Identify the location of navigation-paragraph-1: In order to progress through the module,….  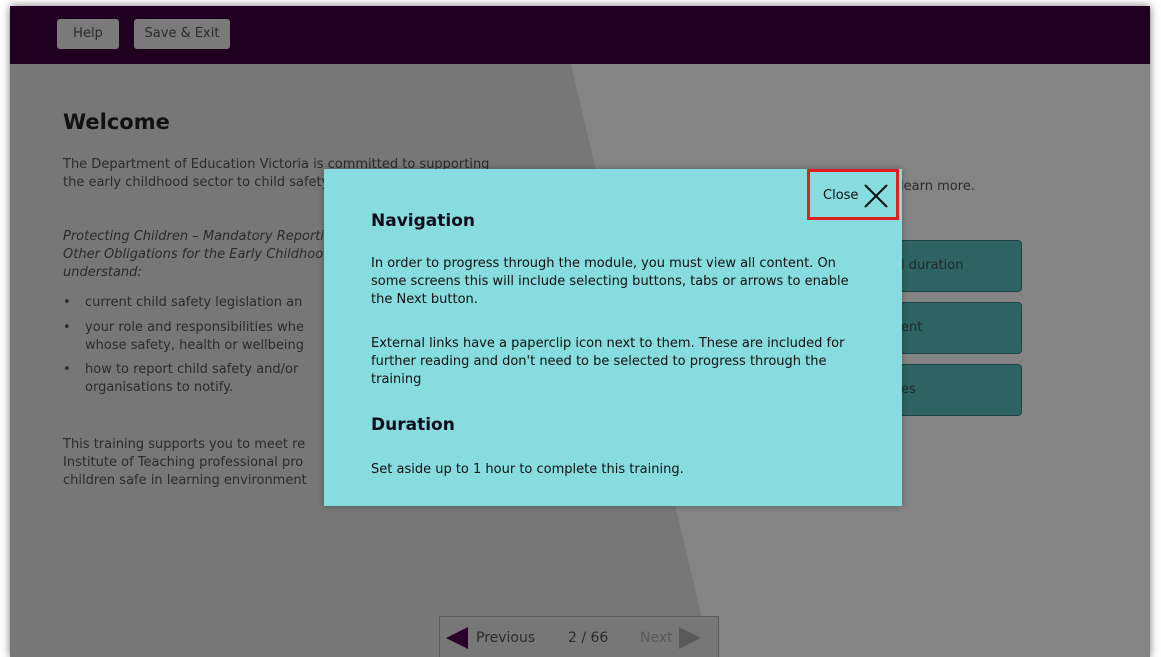
(610, 281).